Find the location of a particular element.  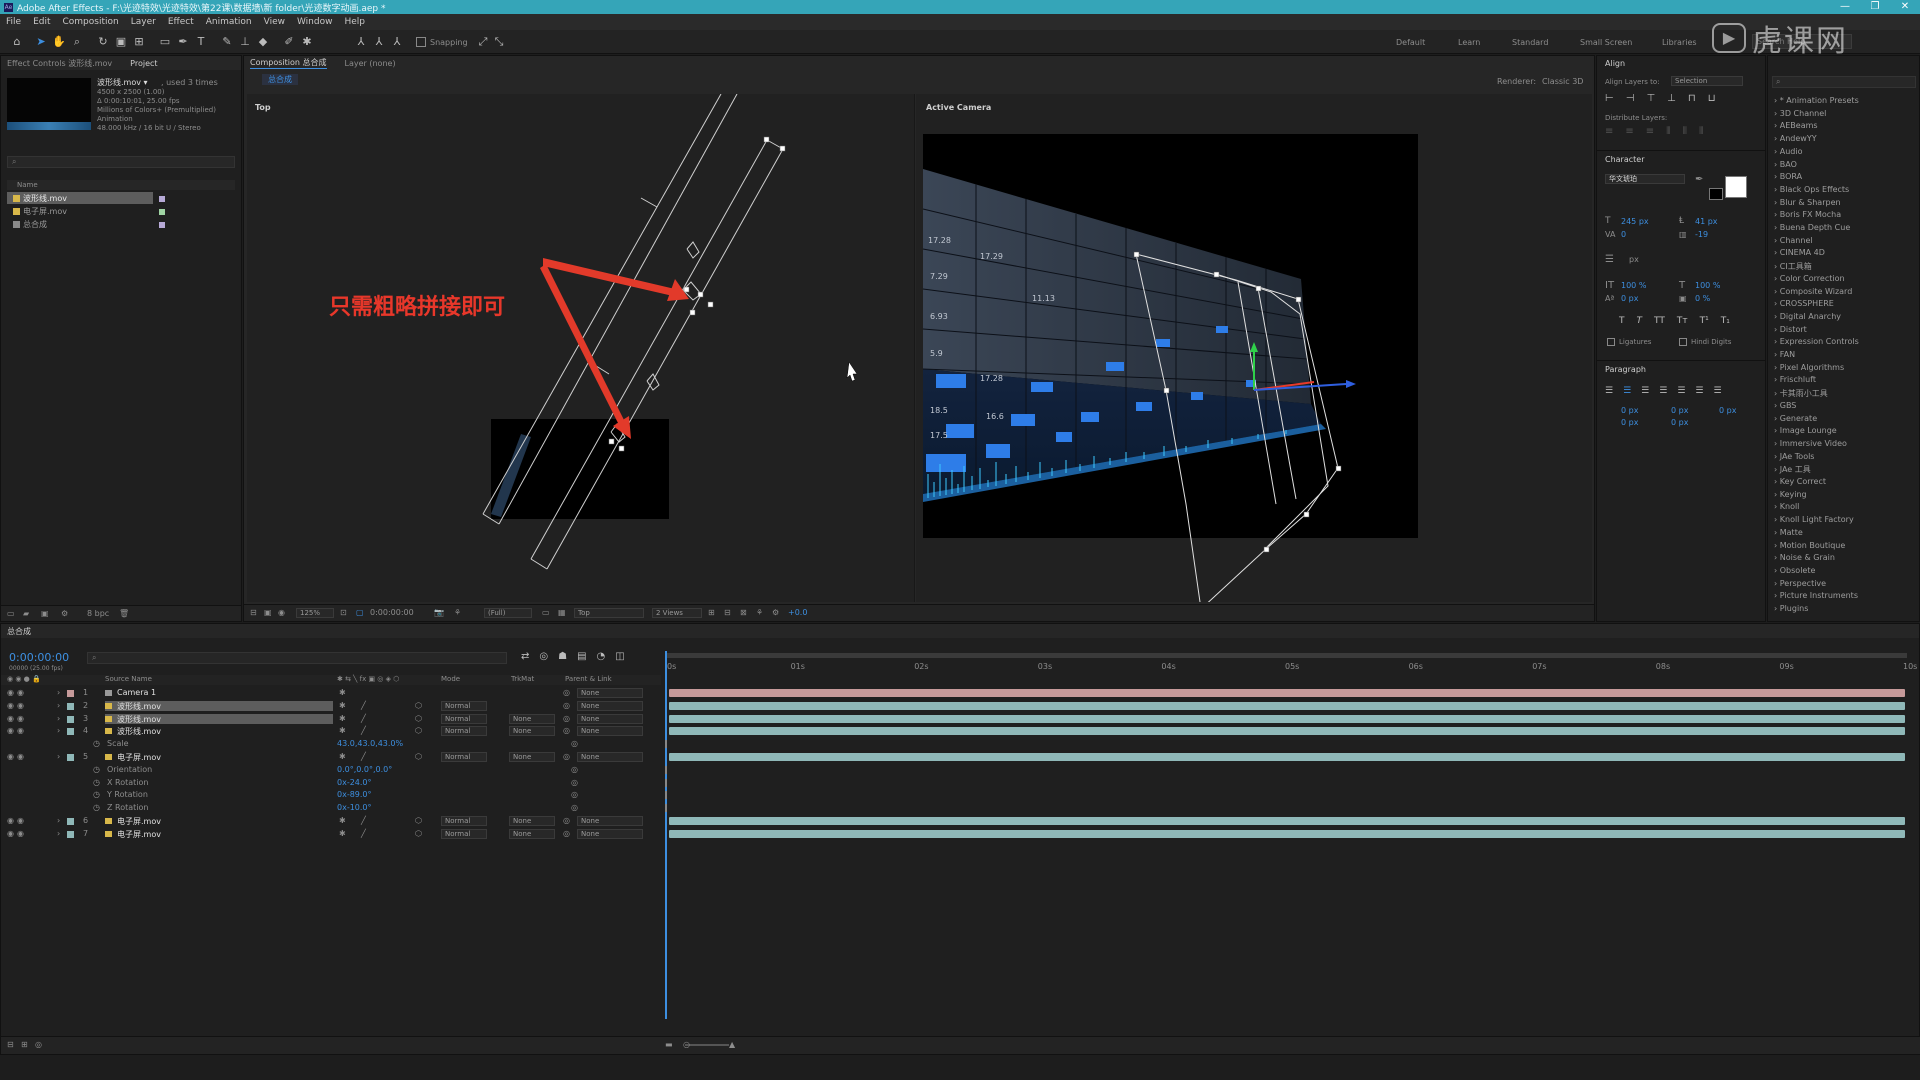

menu-edit: Edit is located at coordinates (41, 22).